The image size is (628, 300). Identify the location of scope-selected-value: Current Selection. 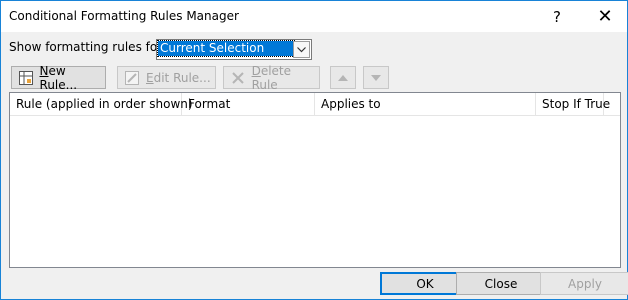
(226, 48).